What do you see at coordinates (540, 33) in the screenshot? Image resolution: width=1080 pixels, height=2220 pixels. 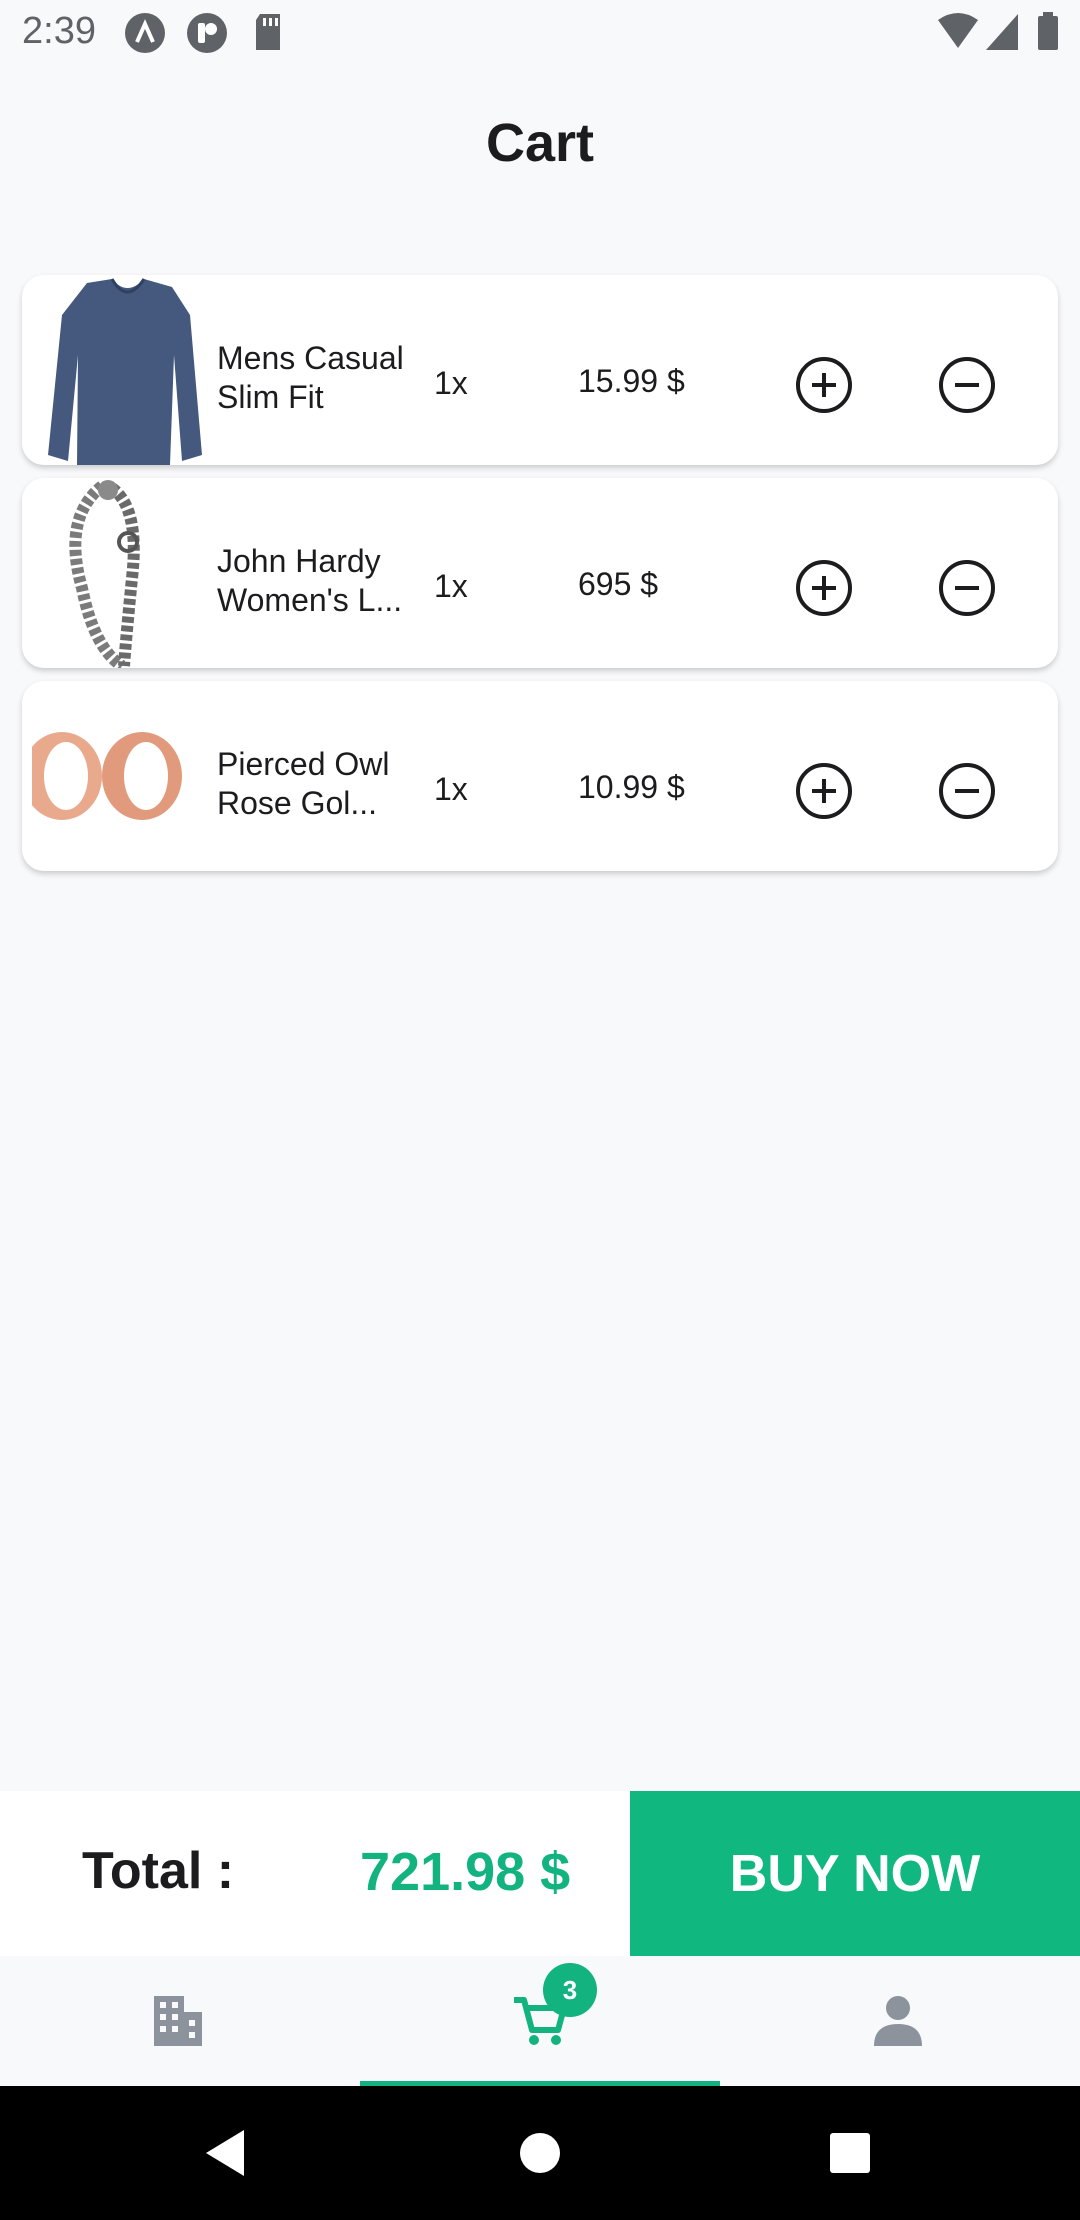 I see `status-bar: 2:39` at bounding box center [540, 33].